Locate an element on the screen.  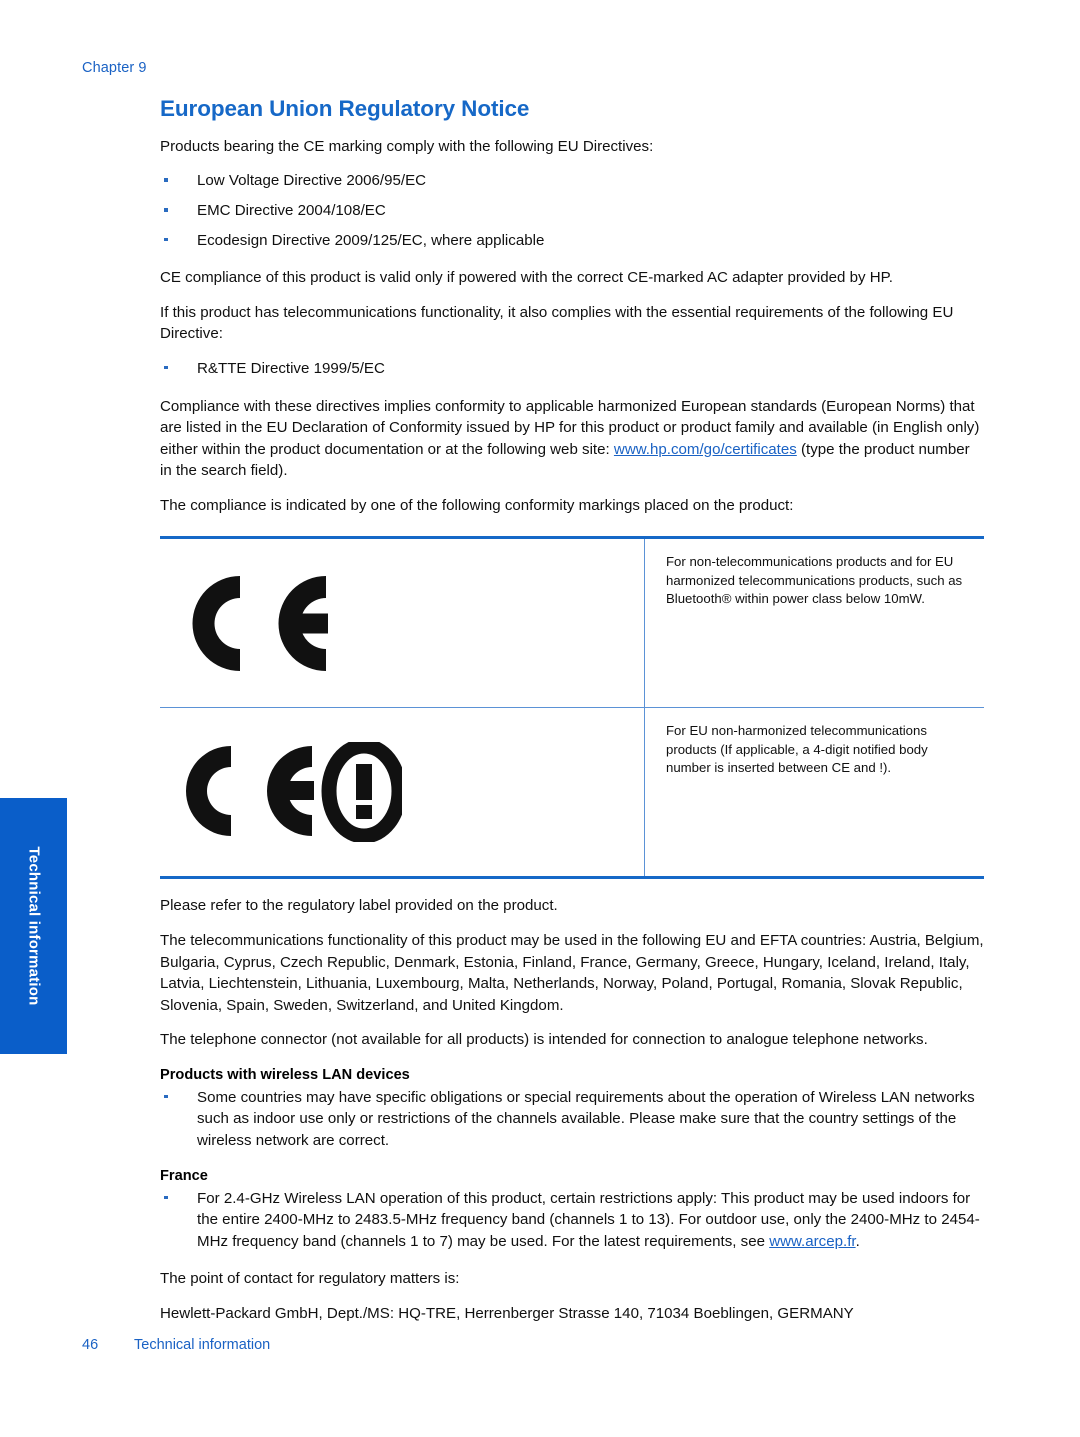
page-footer: 46 Technical information is located at coordinates (176, 1345).